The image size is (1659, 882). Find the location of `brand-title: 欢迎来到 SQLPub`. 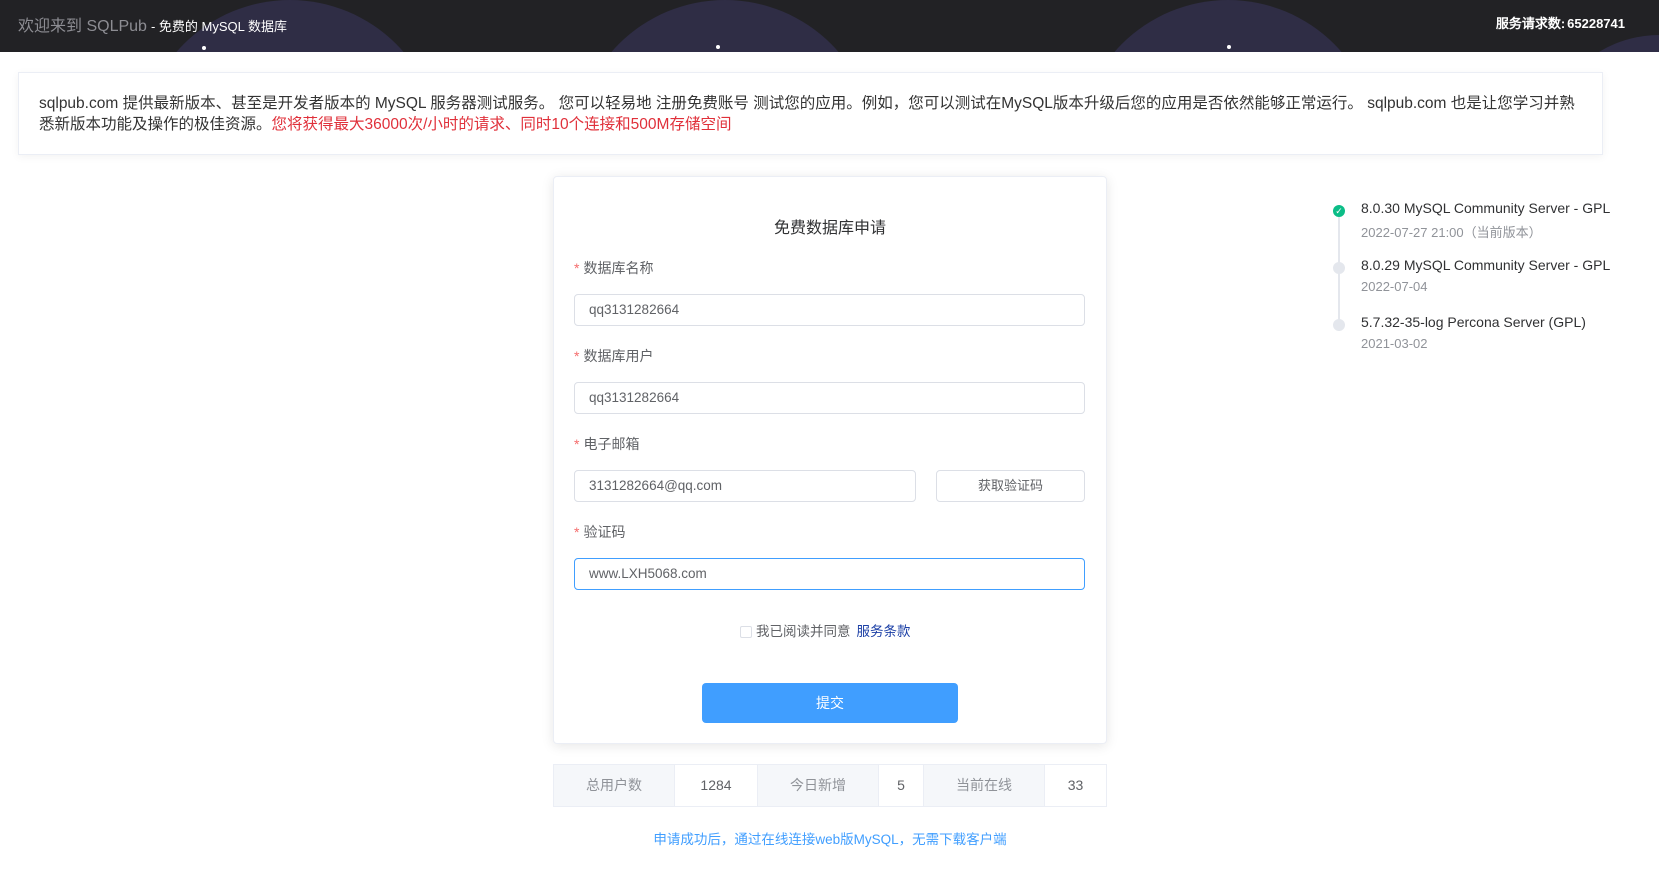

brand-title: 欢迎来到 SQLPub is located at coordinates (82, 26).